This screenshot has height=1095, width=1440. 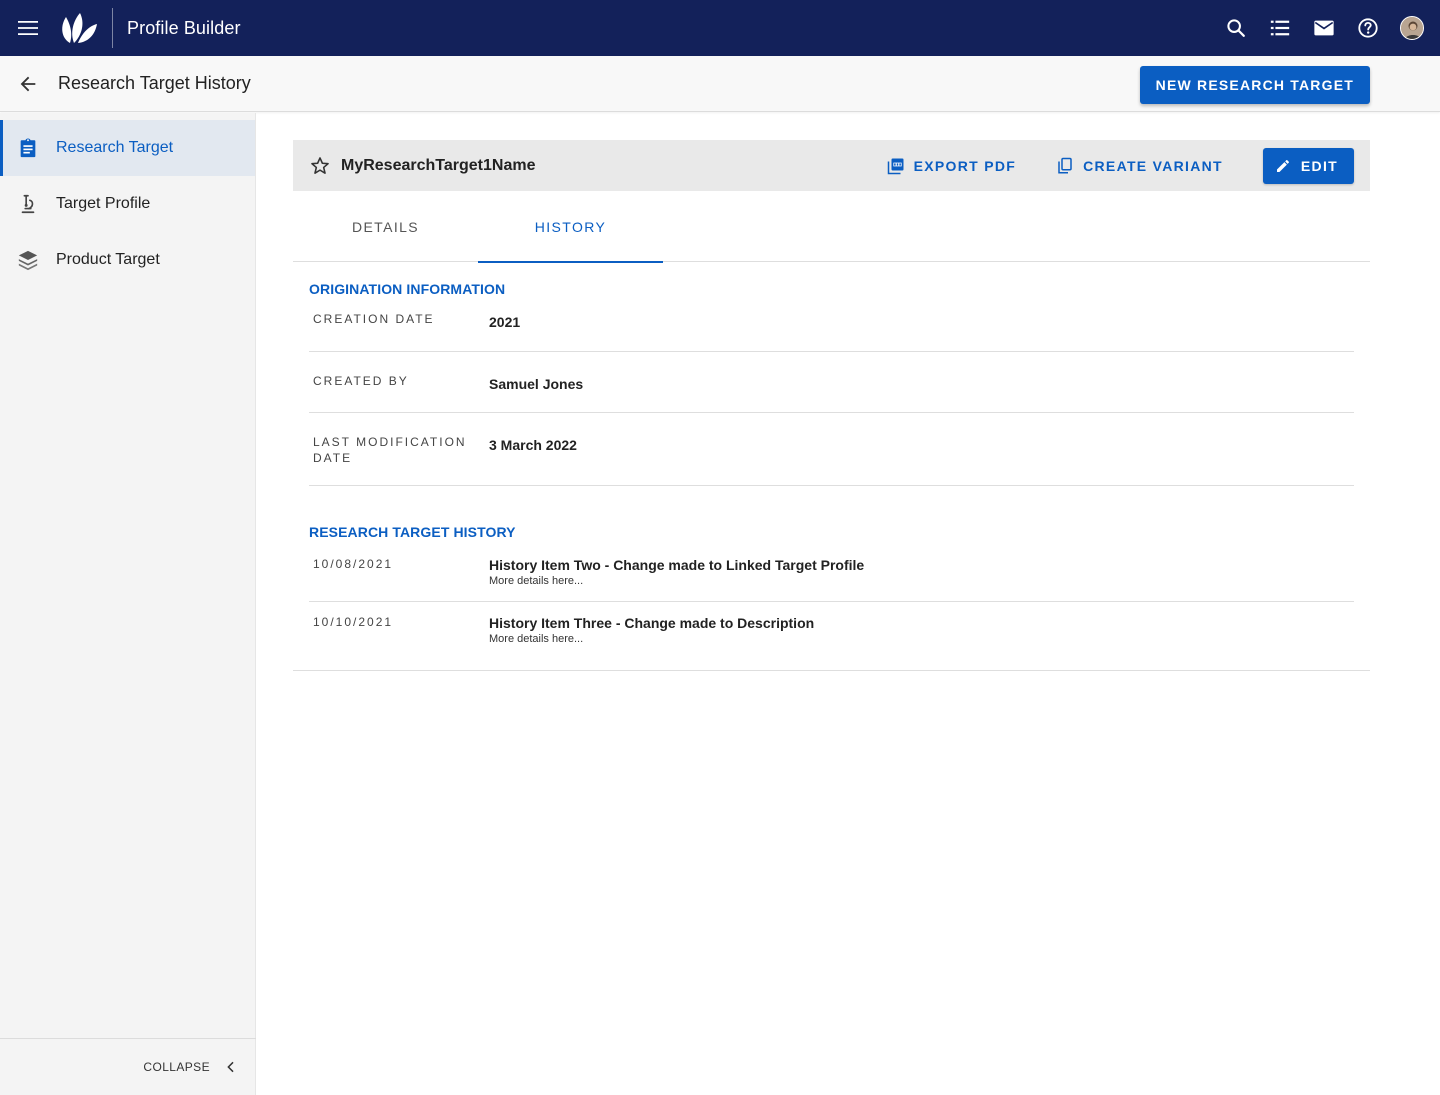 I want to click on search-icon, so click(x=1236, y=28).